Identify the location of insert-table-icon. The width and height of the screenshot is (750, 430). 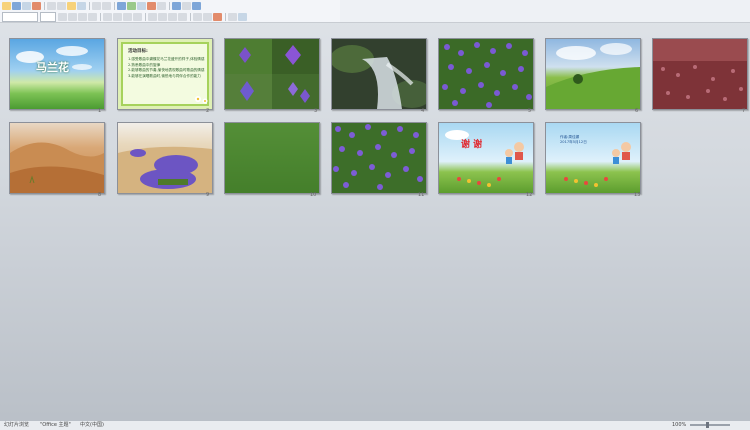
(121, 5).